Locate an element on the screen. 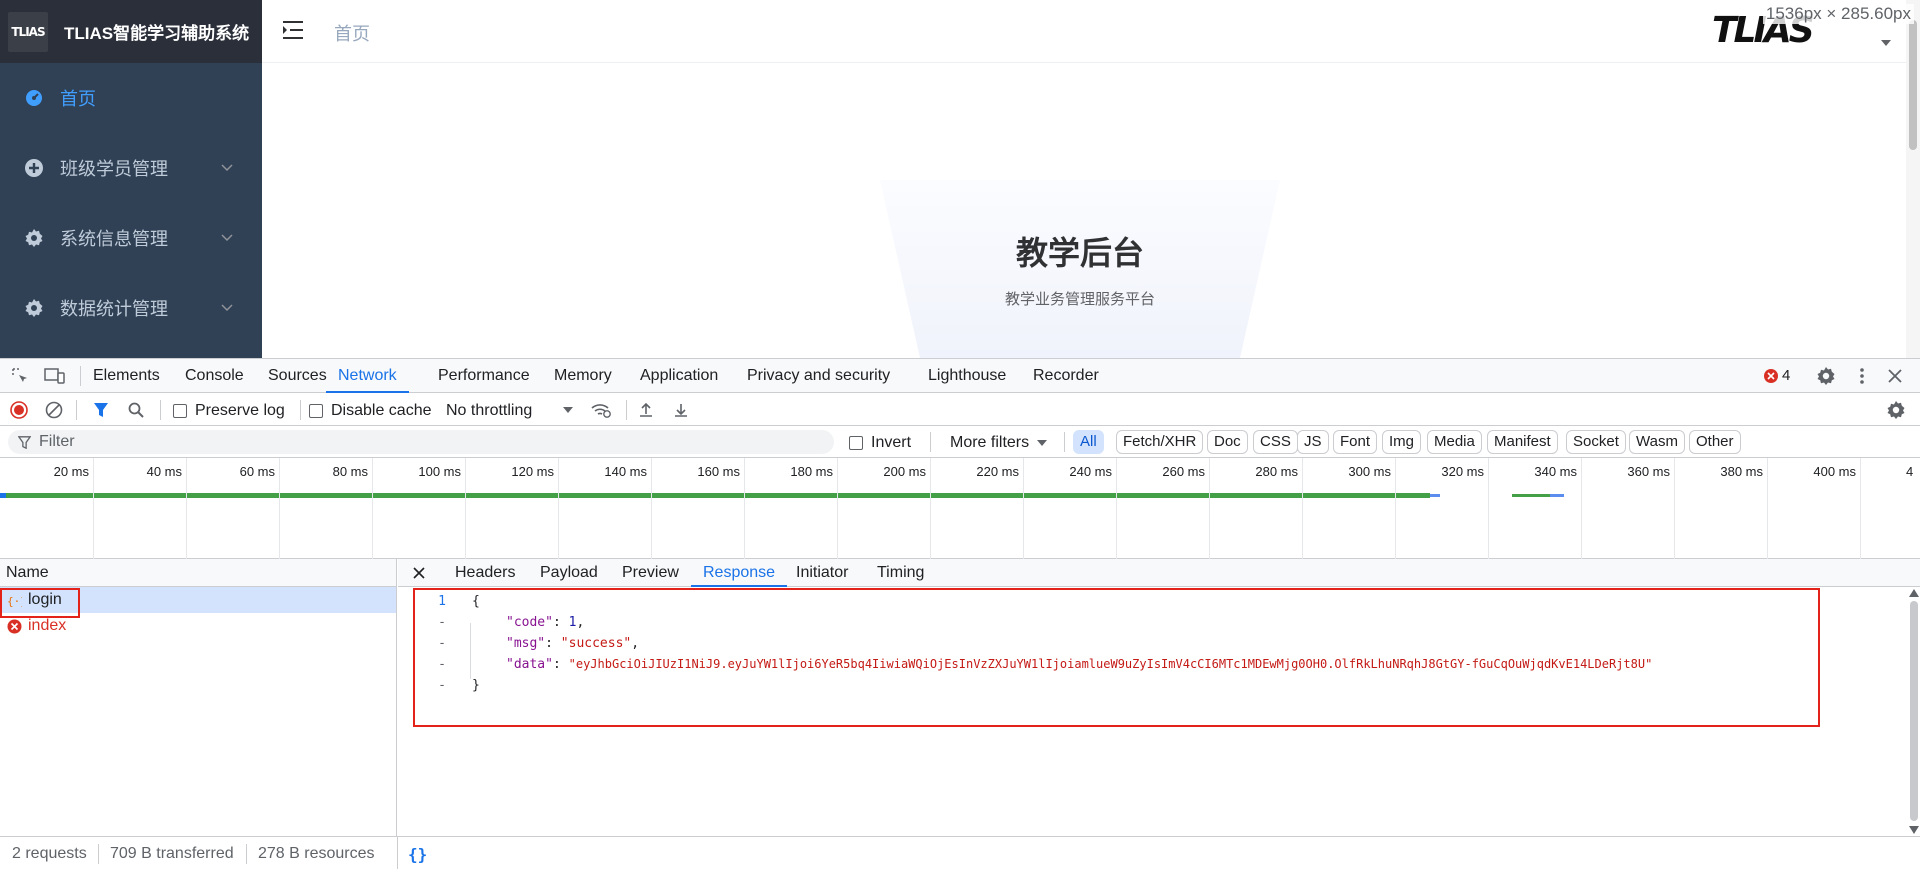 The image size is (1920, 869). type-filter-img: Img is located at coordinates (1402, 442).